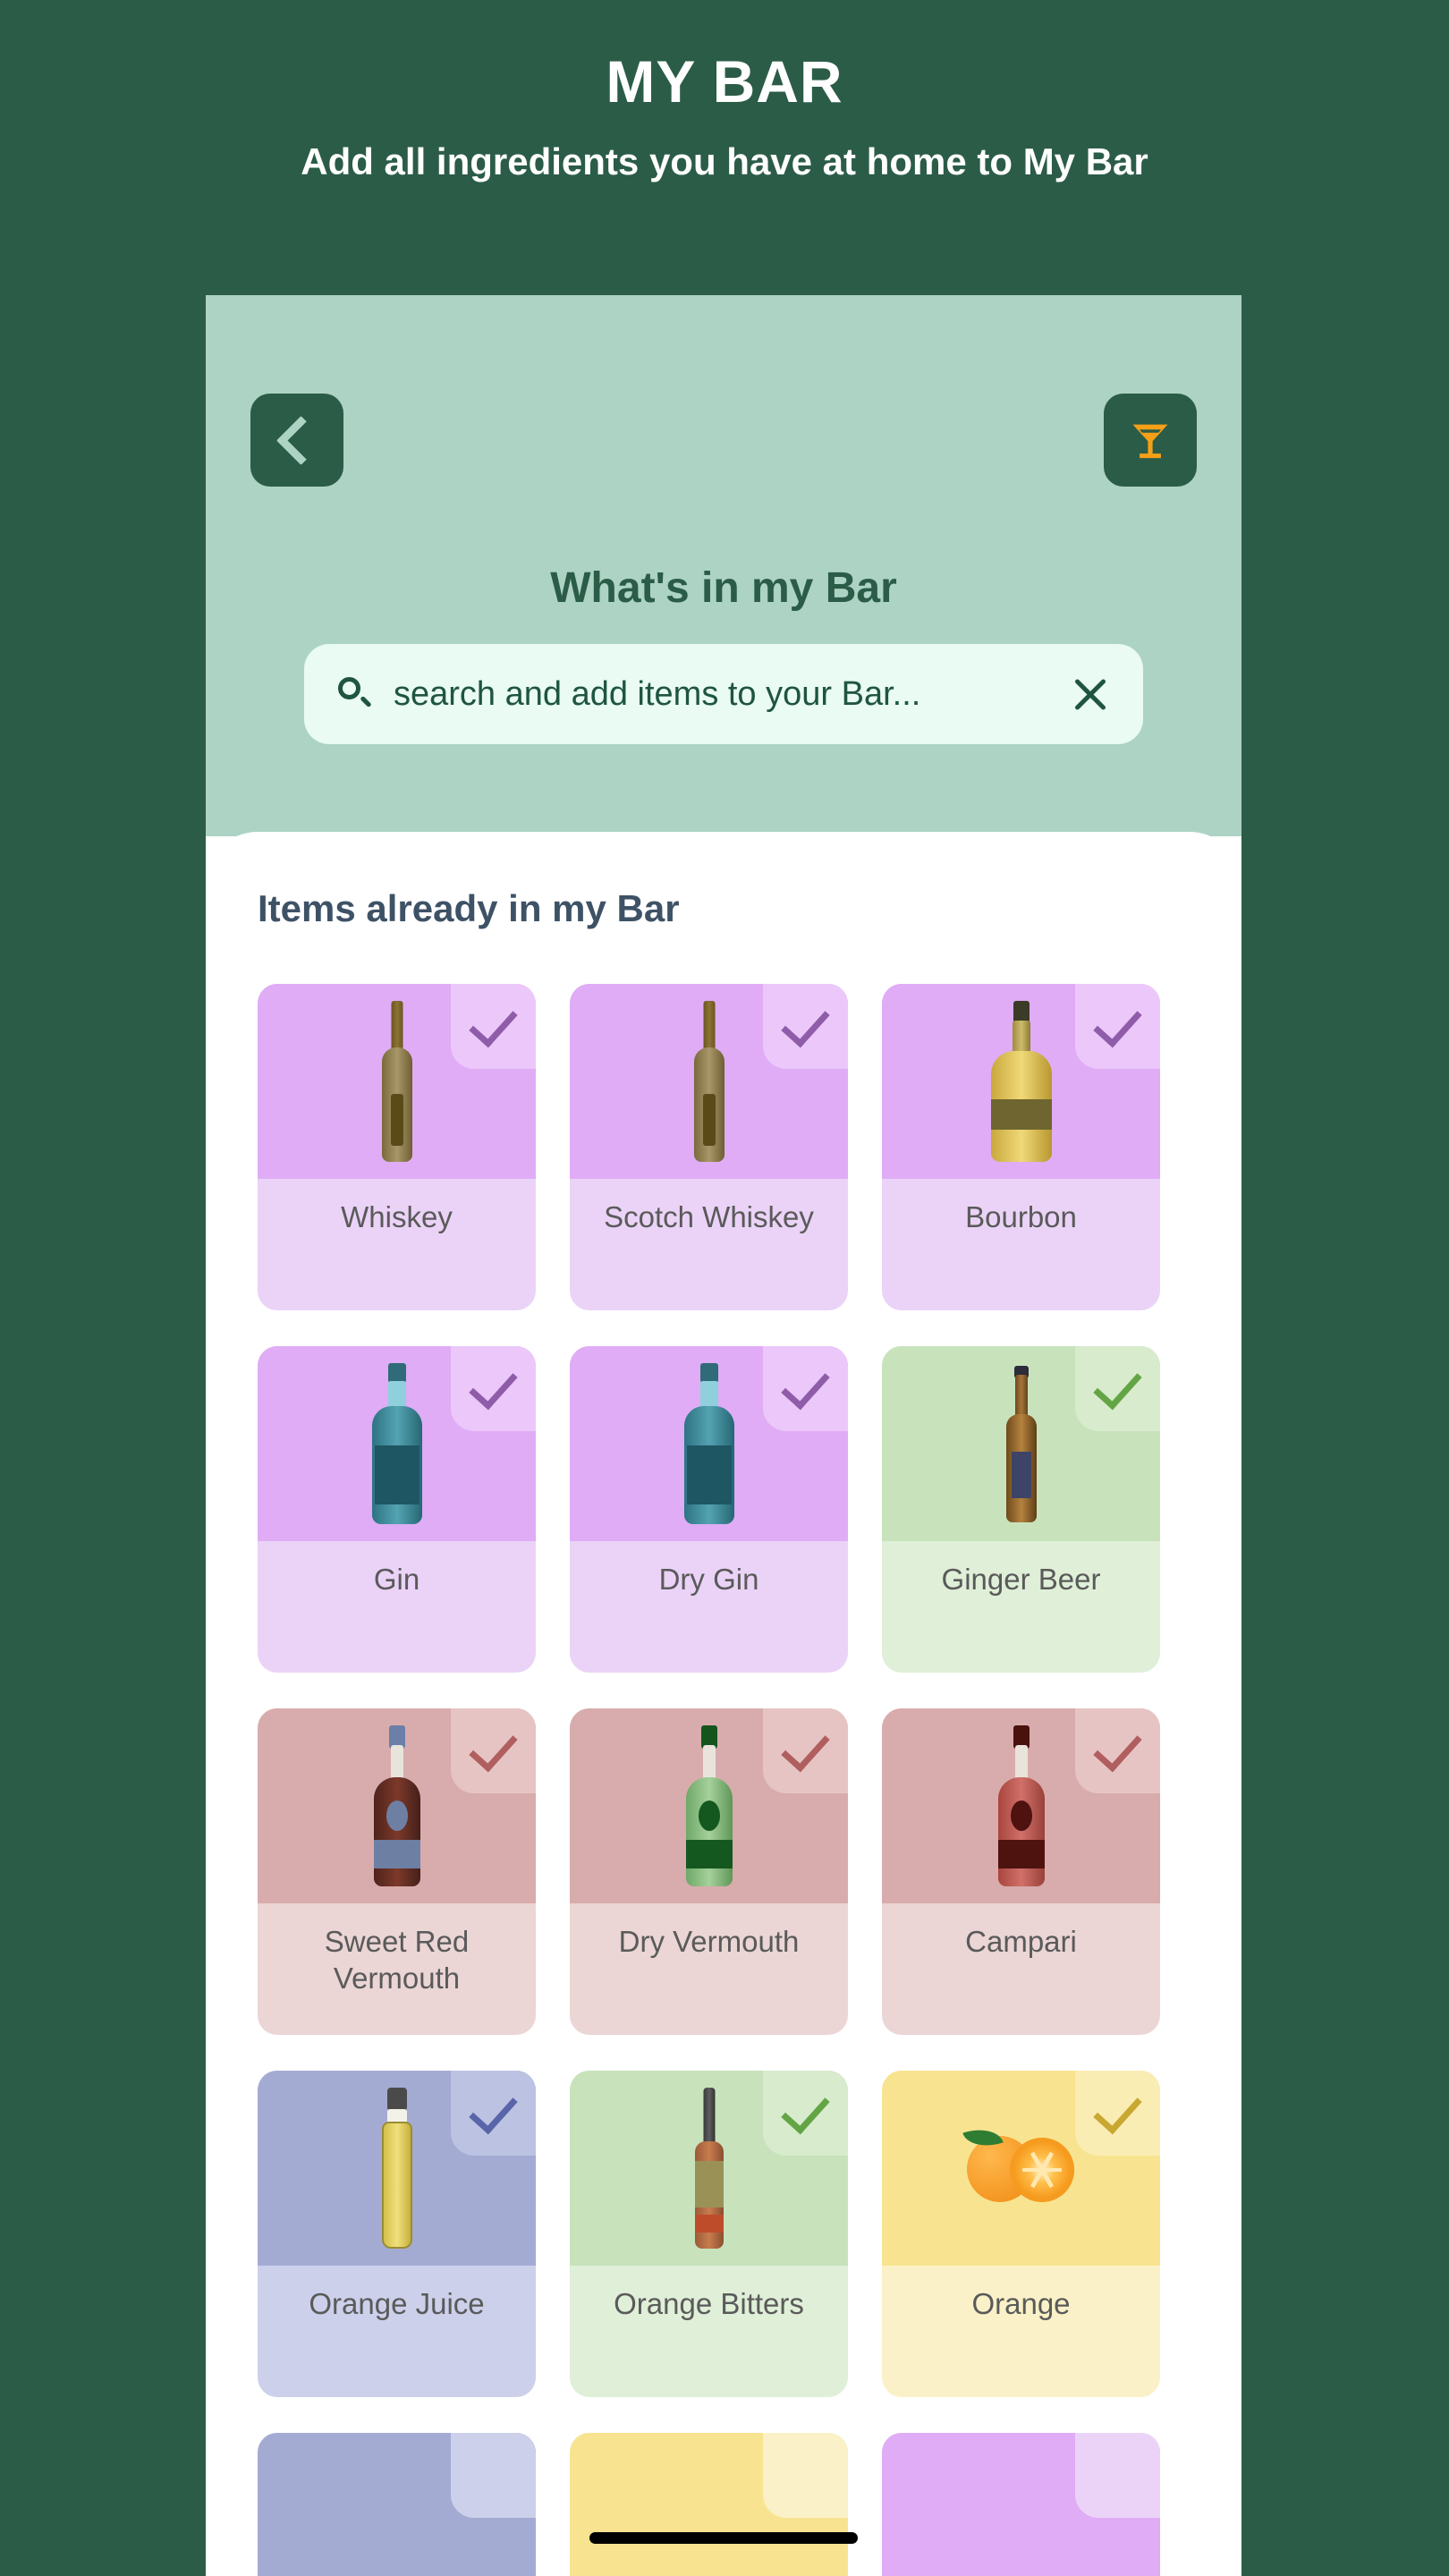 The image size is (1449, 2576). What do you see at coordinates (397, 1960) in the screenshot?
I see `ingredient-label: Sweet Red Vermouth` at bounding box center [397, 1960].